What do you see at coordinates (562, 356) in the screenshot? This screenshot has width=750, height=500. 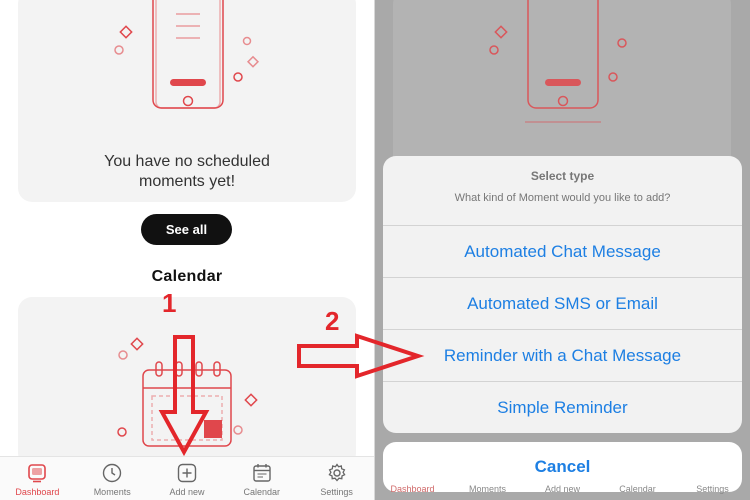 I see `option-reminder-with-chat-message: Reminder with a Chat Message` at bounding box center [562, 356].